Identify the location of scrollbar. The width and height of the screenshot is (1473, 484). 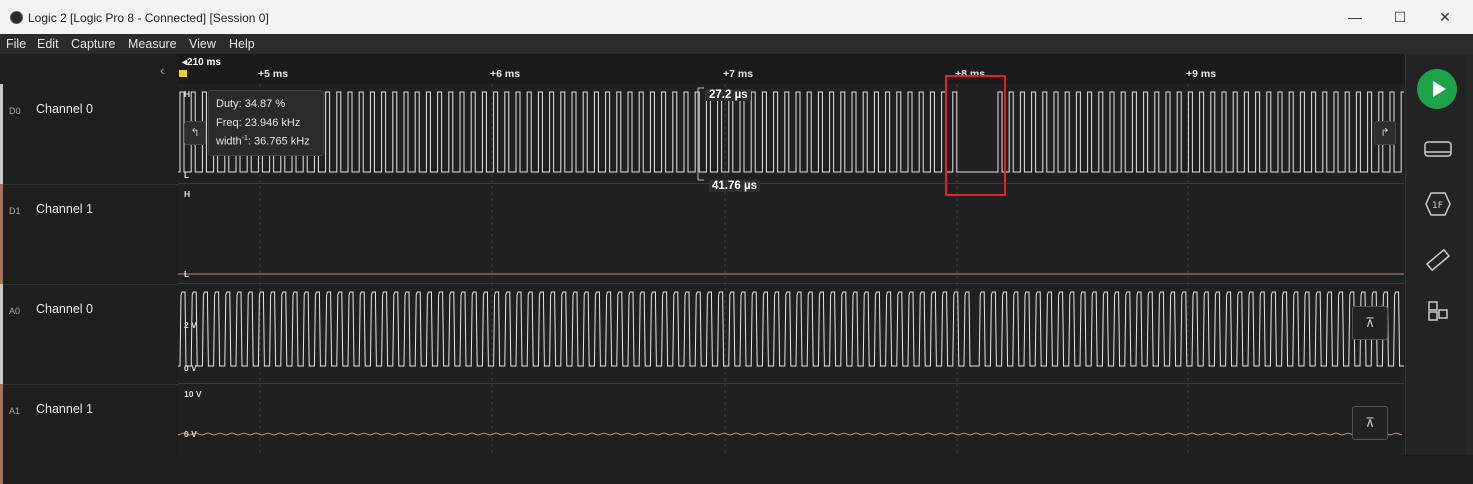
(1469, 254).